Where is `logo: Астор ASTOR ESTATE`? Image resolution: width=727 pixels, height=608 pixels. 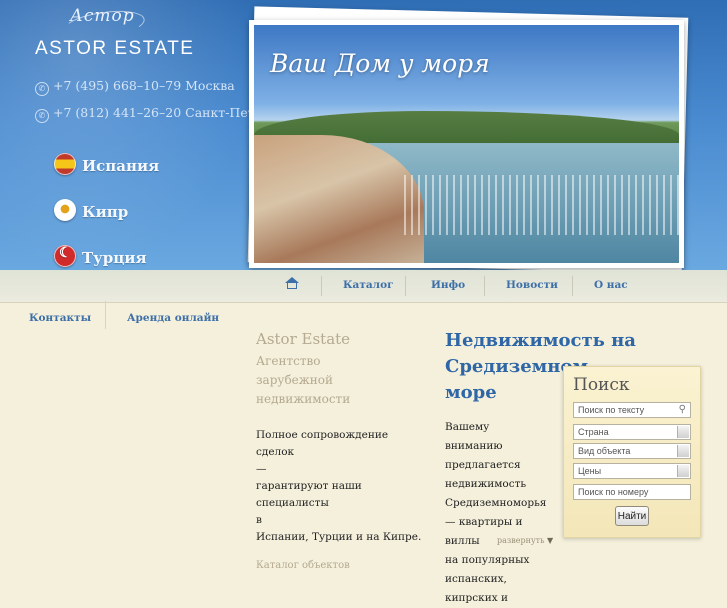
logo: Астор ASTOR ESTATE is located at coordinates (114, 34).